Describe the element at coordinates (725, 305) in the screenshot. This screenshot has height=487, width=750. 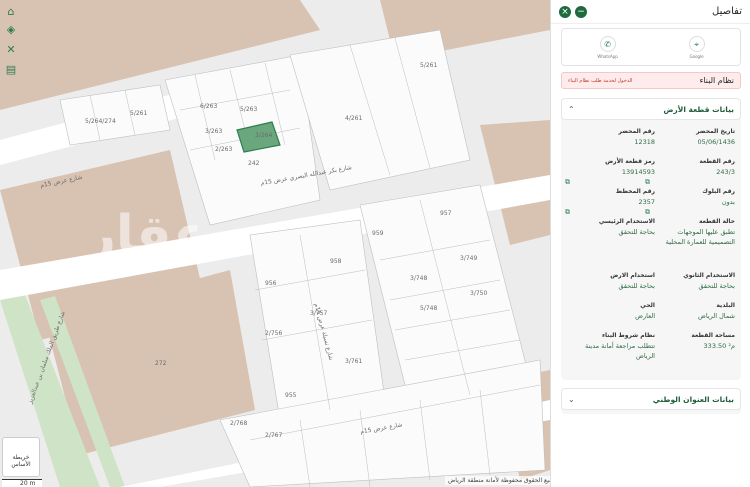
I see `field-key: البلدية` at that location.